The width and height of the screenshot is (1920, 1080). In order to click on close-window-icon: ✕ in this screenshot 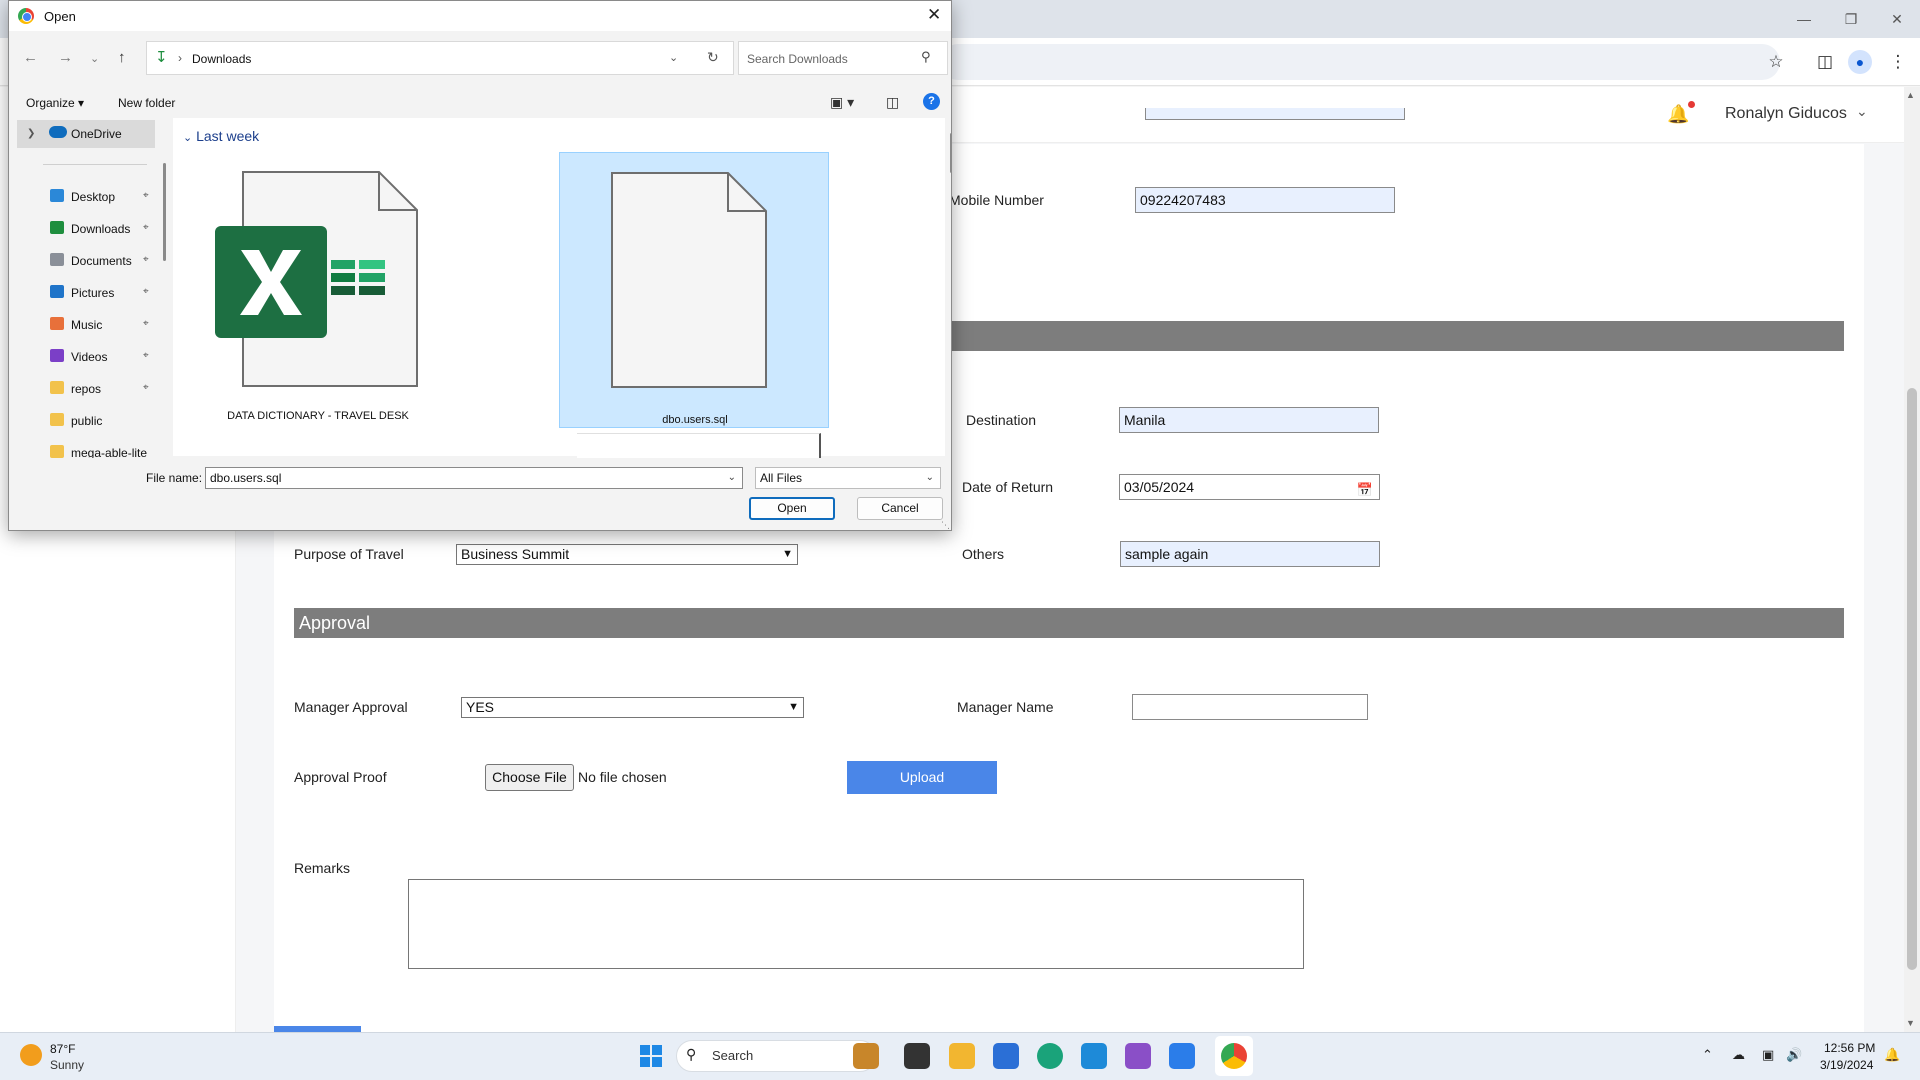, I will do `click(1897, 19)`.